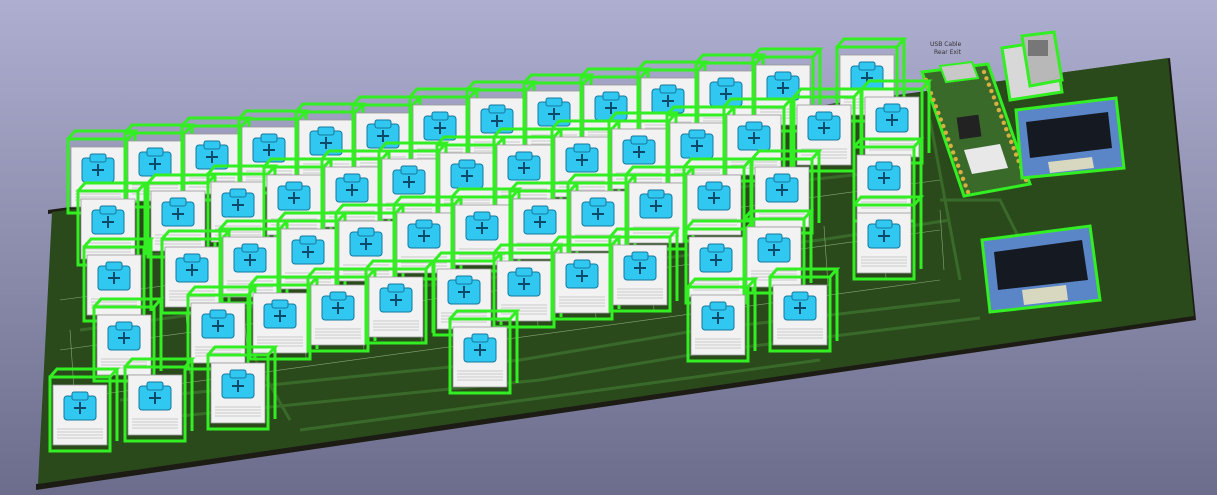 The image size is (1217, 495). Describe the element at coordinates (1038, 48) in the screenshot. I see `usb-port-opening` at that location.